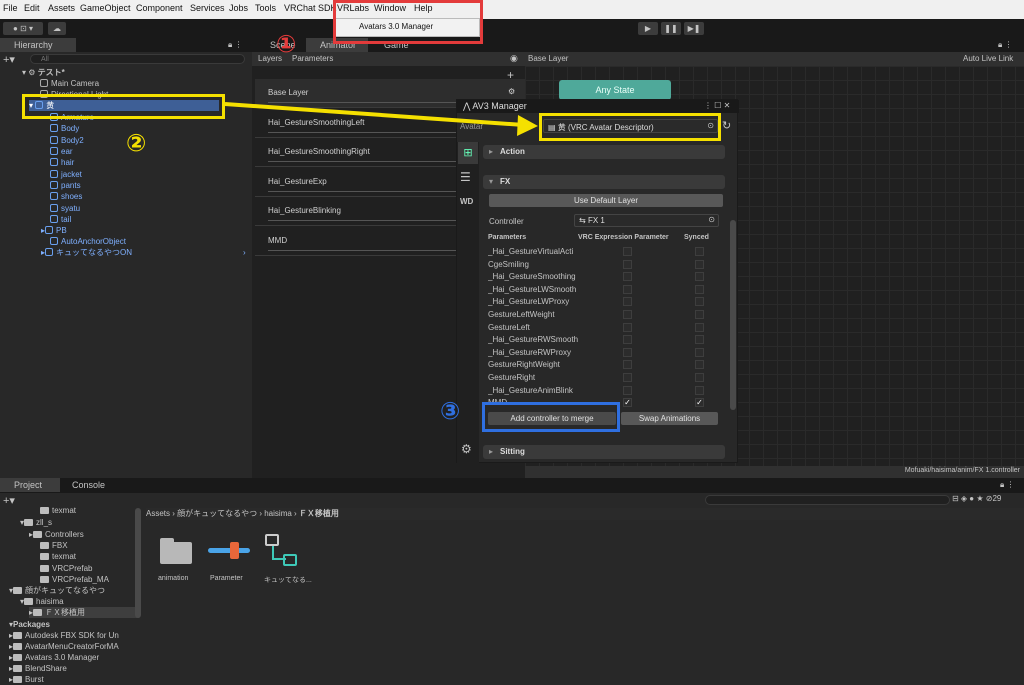 This screenshot has height=685, width=1024. Describe the element at coordinates (450, 411) in the screenshot. I see `annotation-number-3: ③` at that location.